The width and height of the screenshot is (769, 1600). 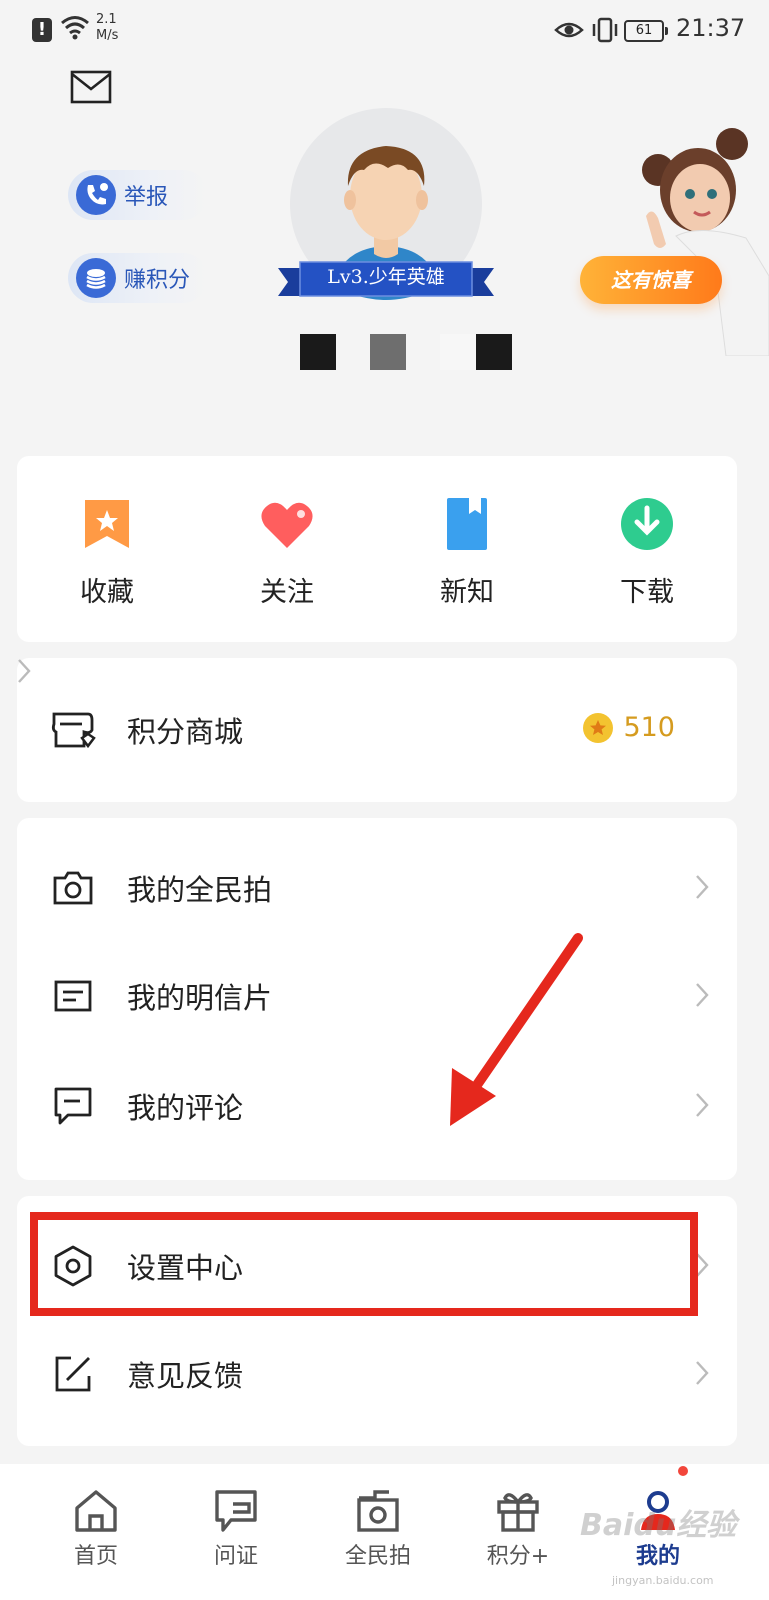 I want to click on gift-icon, so click(x=518, y=1512).